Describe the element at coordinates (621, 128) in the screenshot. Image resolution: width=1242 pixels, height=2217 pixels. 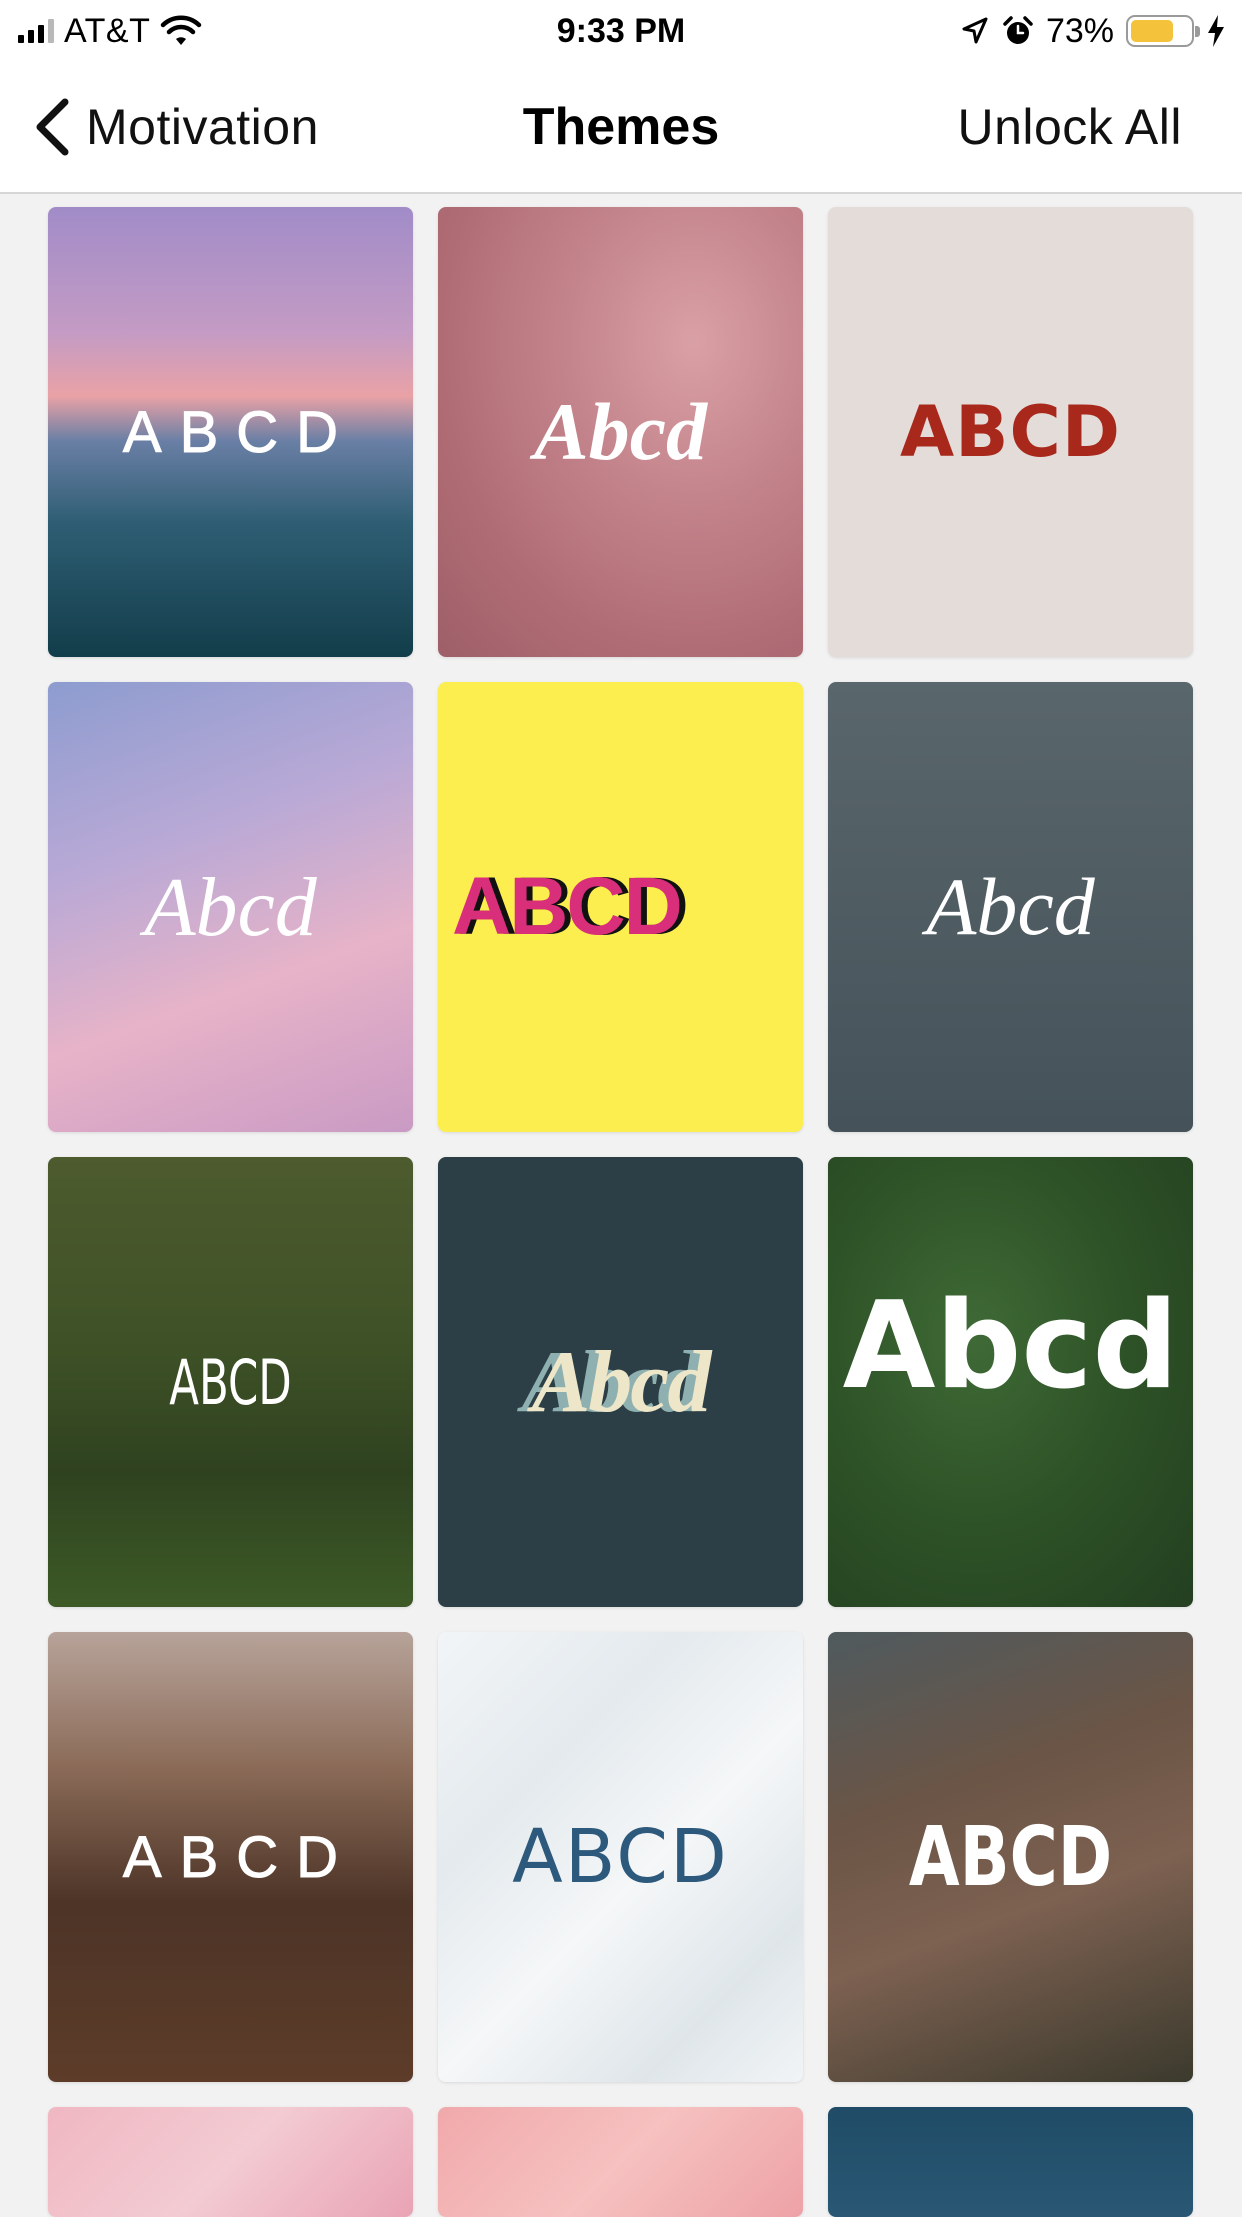
I see `nav-bar: Motivation Themes Unlock All` at that location.